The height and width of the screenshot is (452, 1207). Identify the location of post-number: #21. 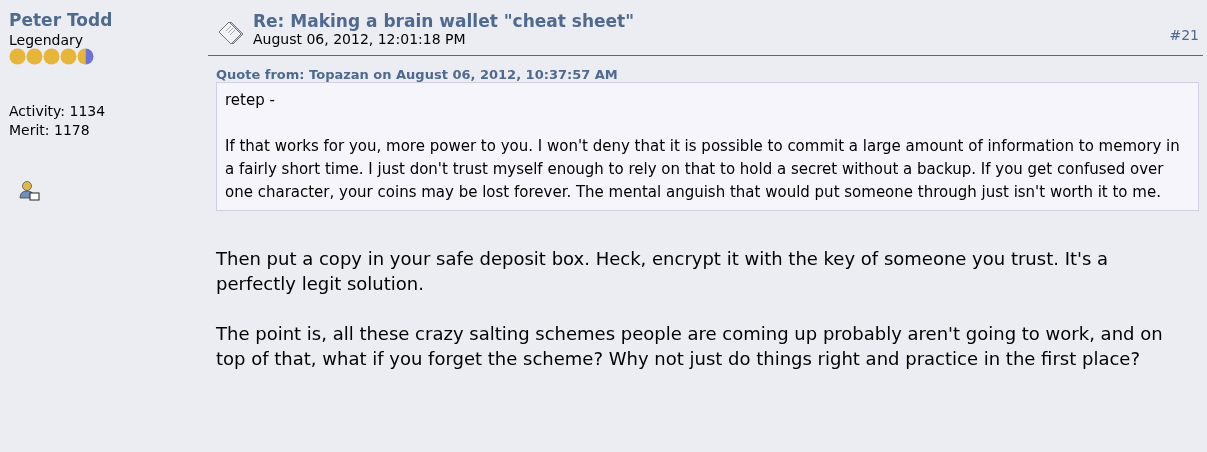
(1184, 35).